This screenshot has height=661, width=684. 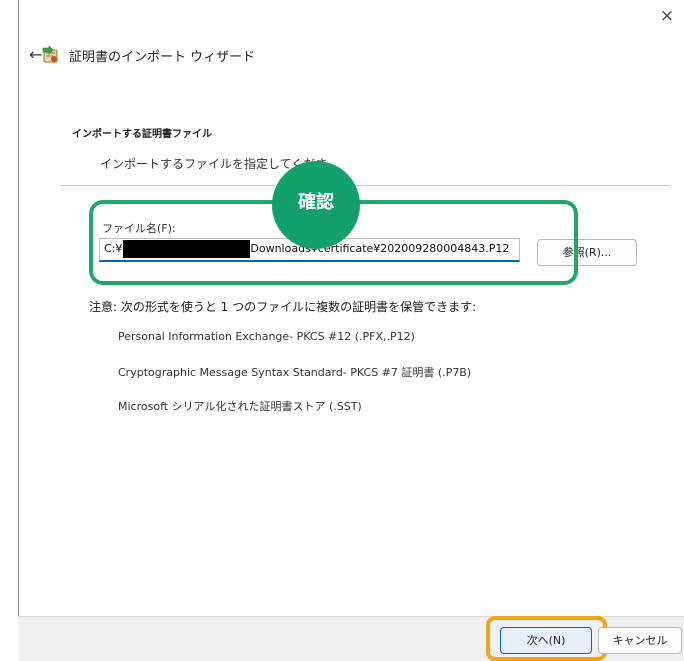 I want to click on cancel-button: キャンセル, so click(x=640, y=640).